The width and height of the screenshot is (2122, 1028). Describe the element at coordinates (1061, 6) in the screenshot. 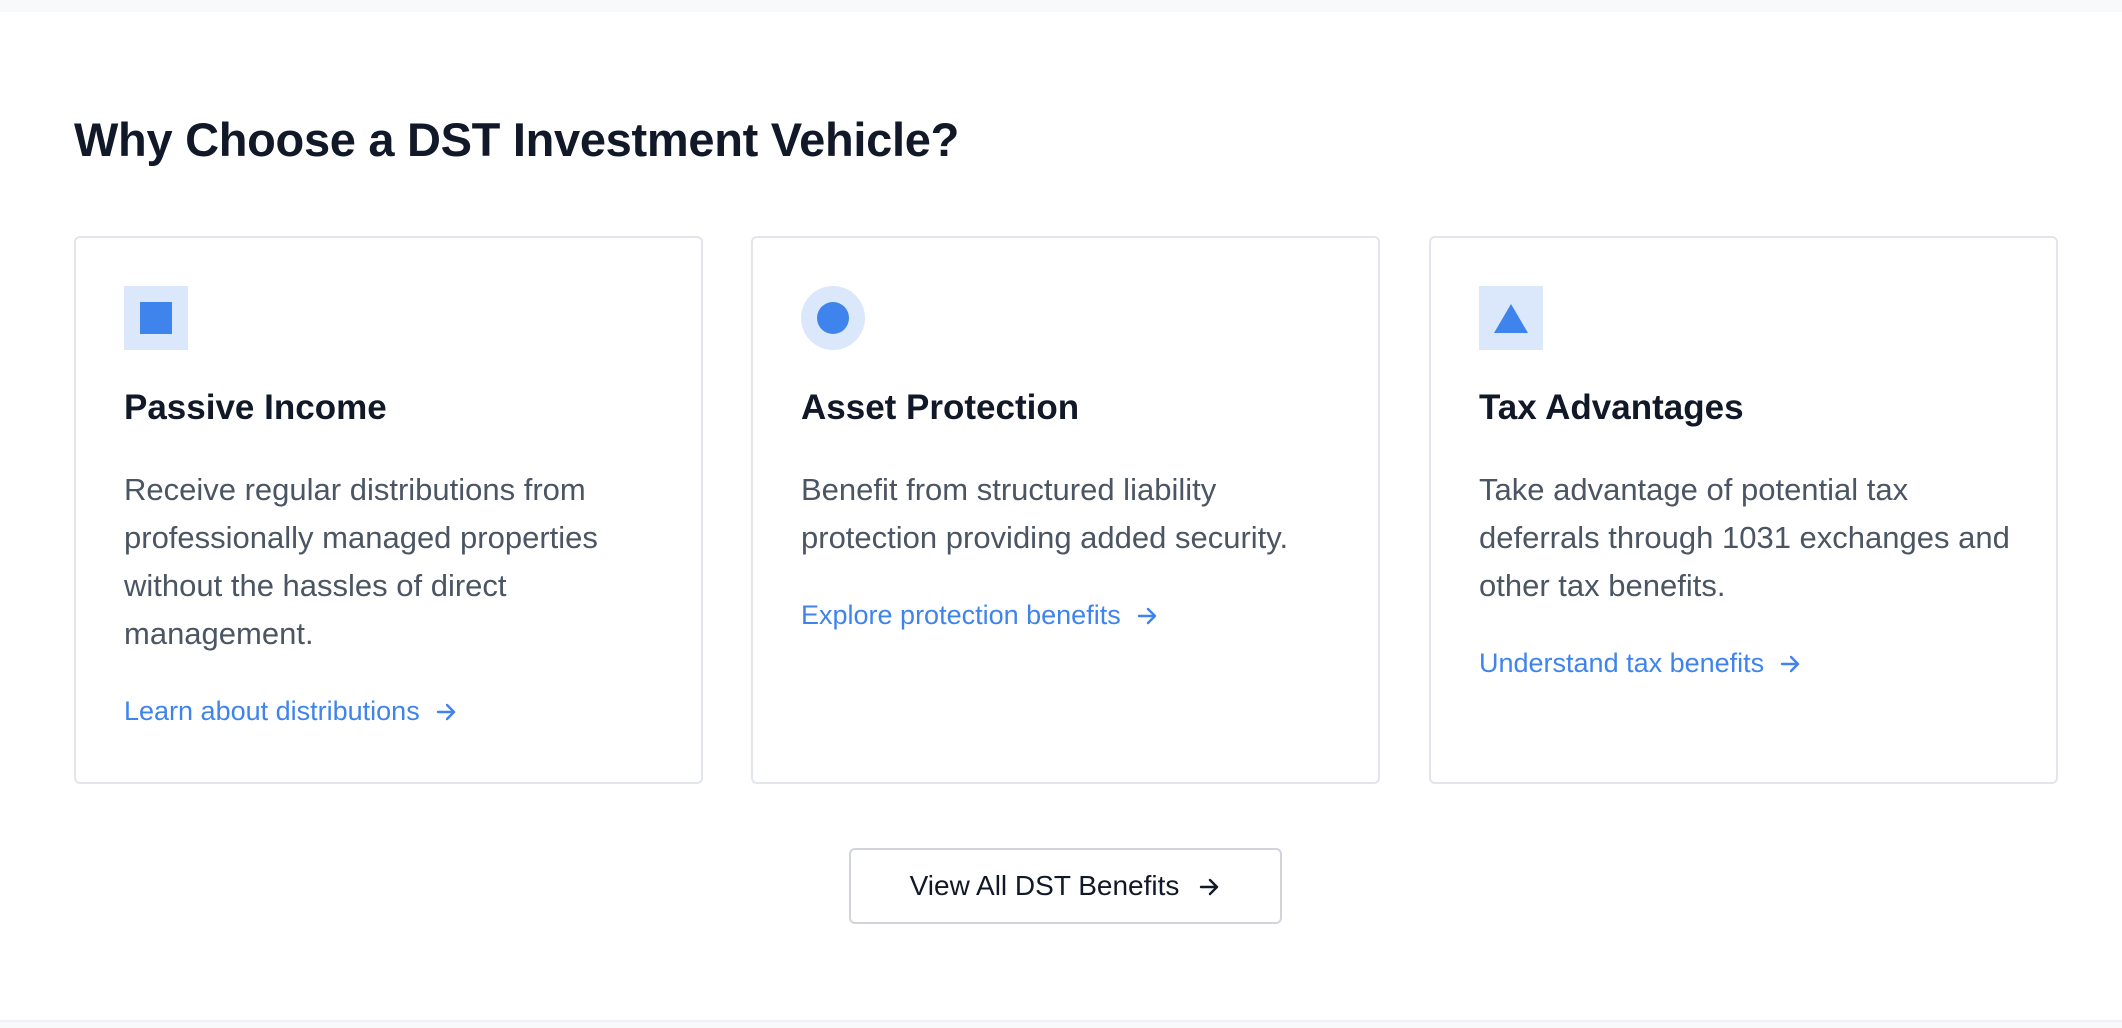

I see `top-divider-strip` at that location.